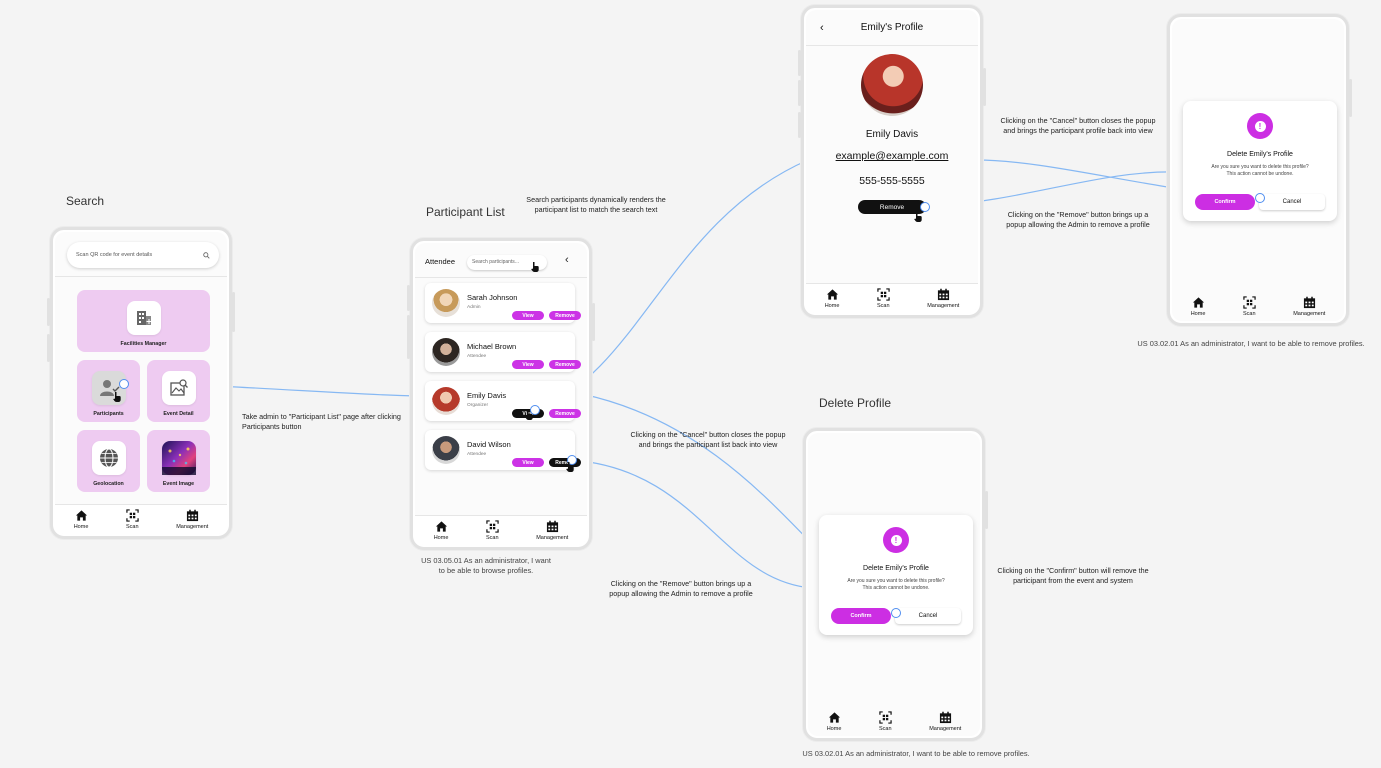 The height and width of the screenshot is (768, 1381). What do you see at coordinates (108, 461) in the screenshot?
I see `geolocation-tile: Geolocation` at bounding box center [108, 461].